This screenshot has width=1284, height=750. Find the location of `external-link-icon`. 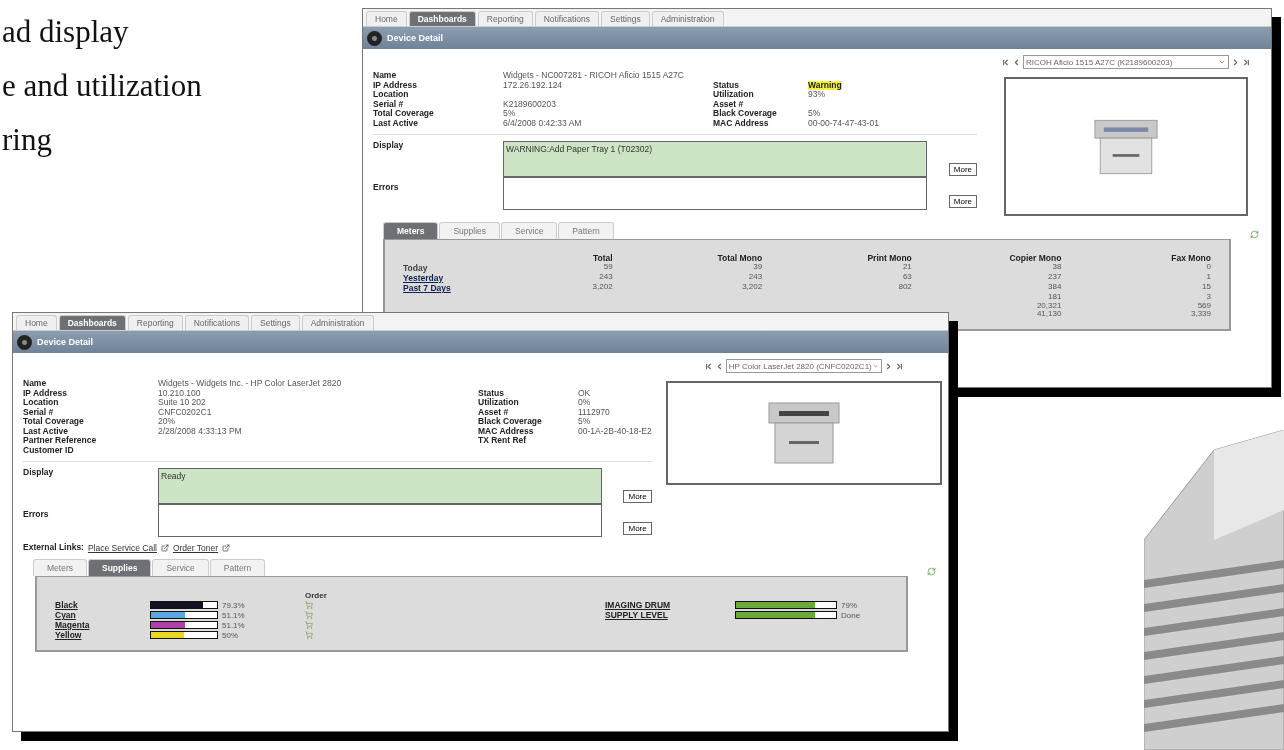

external-link-icon is located at coordinates (164, 548).